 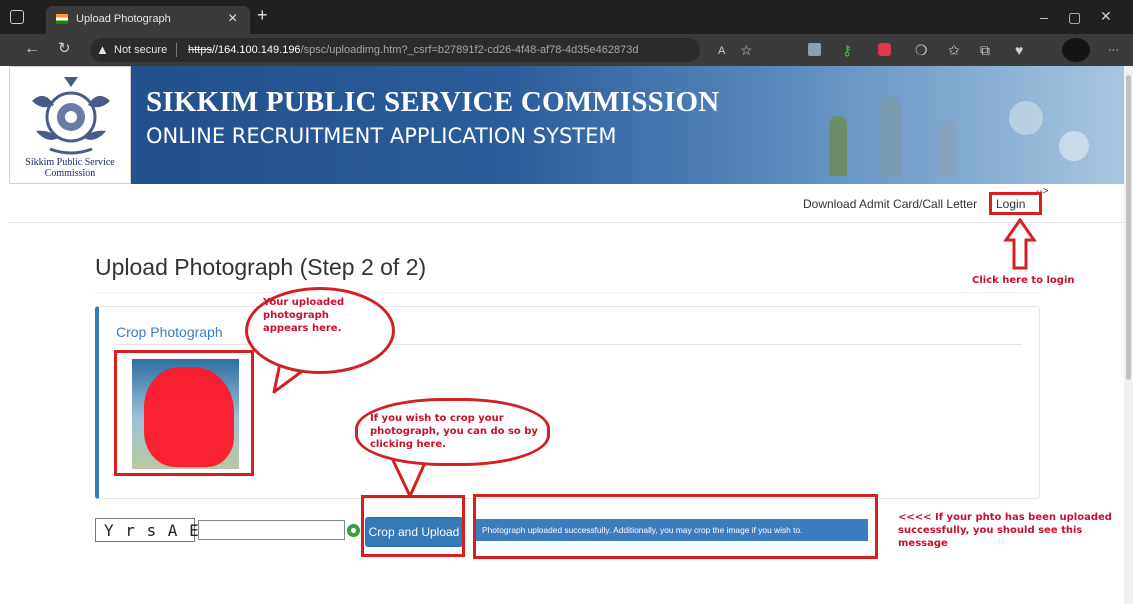 I want to click on crop-button-highlight-box, so click(x=413, y=526).